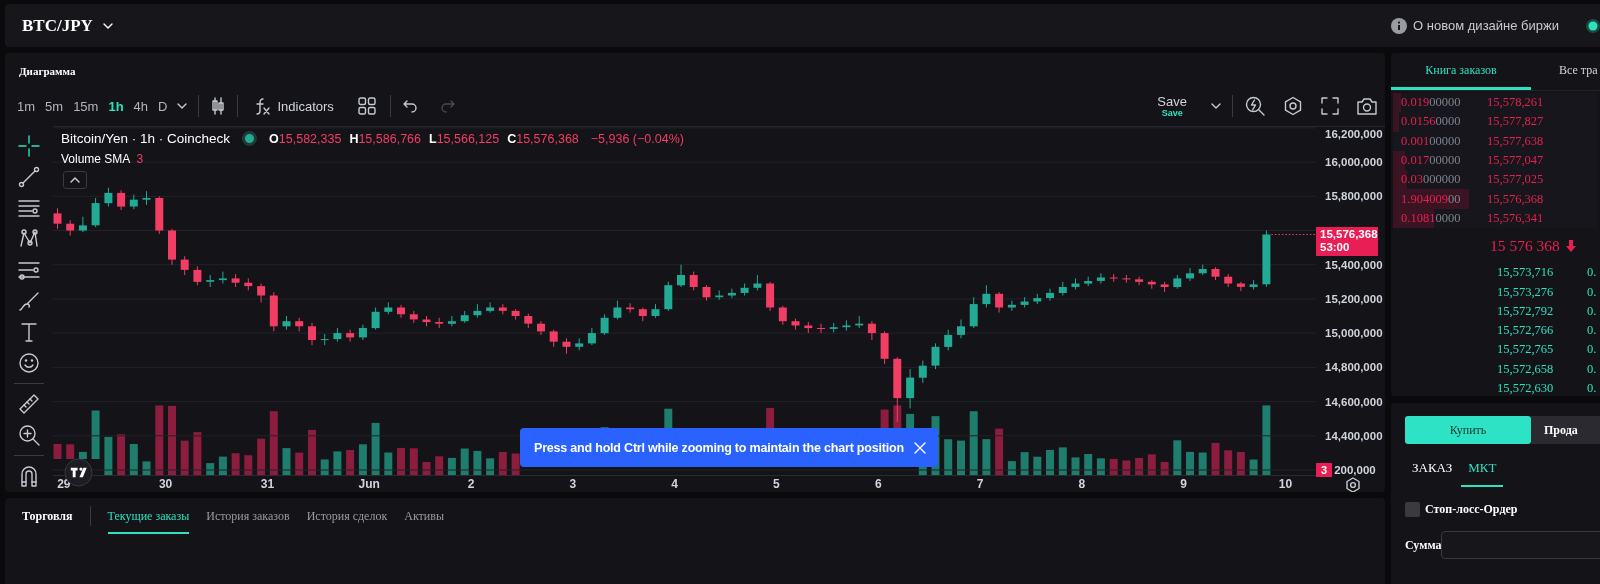 The height and width of the screenshot is (584, 1600). Describe the element at coordinates (1515, 218) in the screenshot. I see `ask-price: 15,576,341` at that location.